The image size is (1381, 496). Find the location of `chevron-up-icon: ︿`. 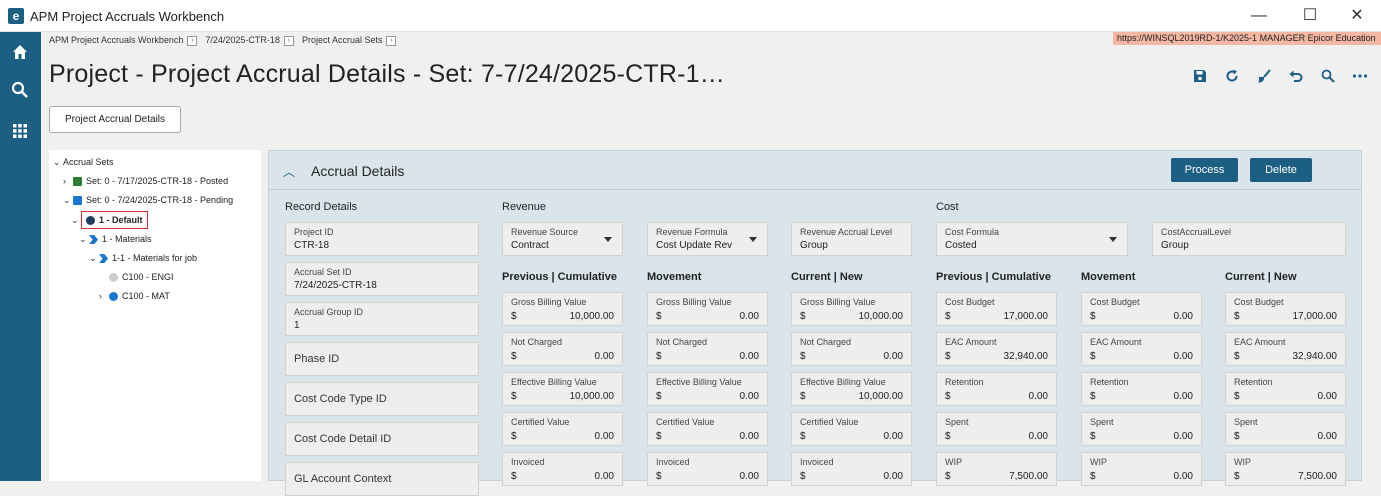

chevron-up-icon: ︿ is located at coordinates (289, 171).